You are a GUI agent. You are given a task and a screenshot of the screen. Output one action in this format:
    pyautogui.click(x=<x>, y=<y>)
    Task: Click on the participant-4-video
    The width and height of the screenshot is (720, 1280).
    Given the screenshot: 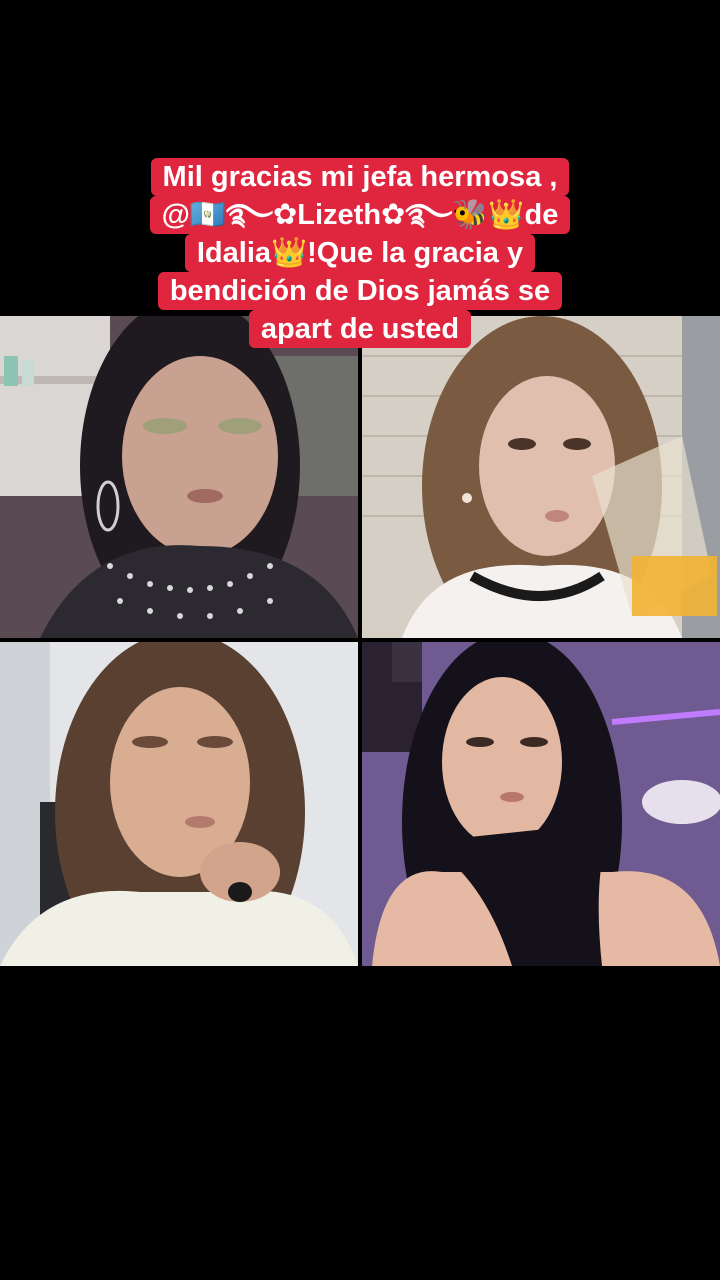 What is the action you would take?
    pyautogui.click(x=541, y=804)
    